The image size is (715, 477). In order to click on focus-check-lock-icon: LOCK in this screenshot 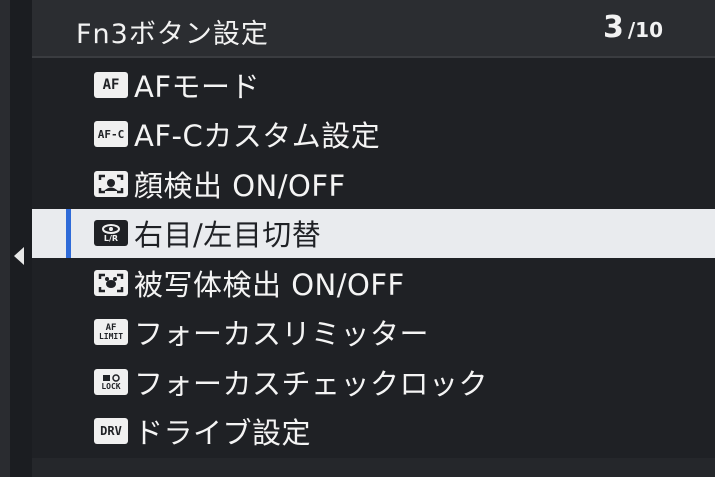, I will do `click(111, 381)`.